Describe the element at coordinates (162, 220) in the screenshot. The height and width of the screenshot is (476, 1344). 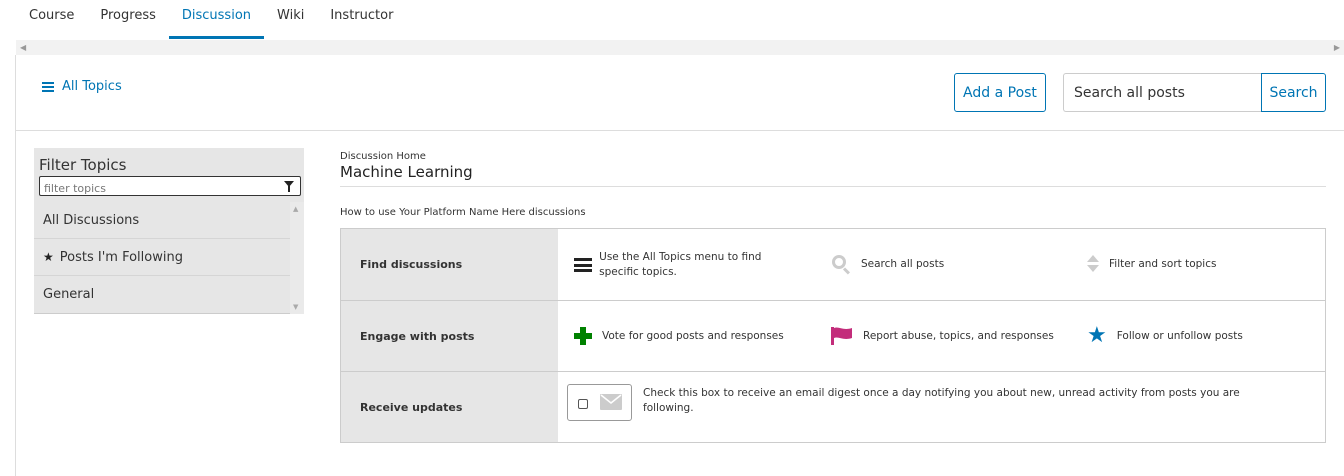
I see `topic-all-discussions: All Discussions` at that location.